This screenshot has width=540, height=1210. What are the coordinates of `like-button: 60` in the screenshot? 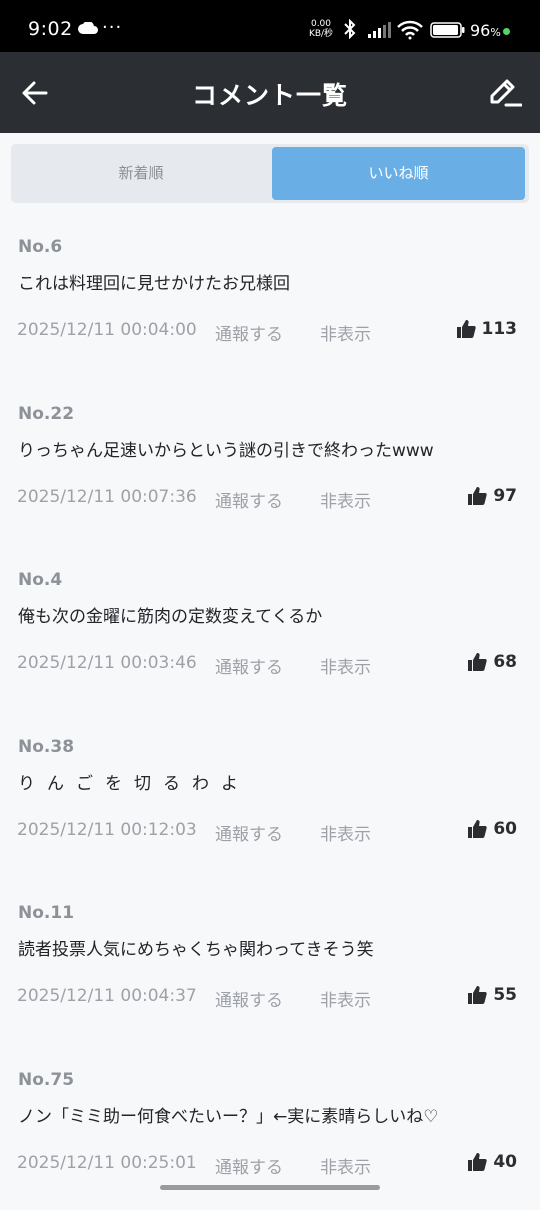 It's located at (492, 829).